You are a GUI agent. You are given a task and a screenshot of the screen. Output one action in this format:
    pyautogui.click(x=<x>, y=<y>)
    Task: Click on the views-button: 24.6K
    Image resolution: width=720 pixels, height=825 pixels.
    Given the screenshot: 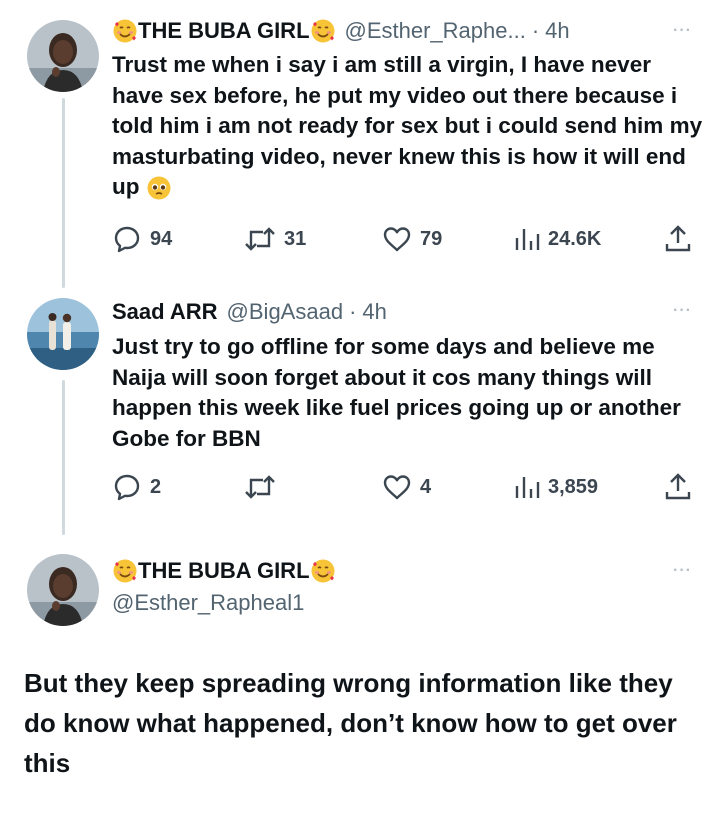 What is the action you would take?
    pyautogui.click(x=557, y=239)
    